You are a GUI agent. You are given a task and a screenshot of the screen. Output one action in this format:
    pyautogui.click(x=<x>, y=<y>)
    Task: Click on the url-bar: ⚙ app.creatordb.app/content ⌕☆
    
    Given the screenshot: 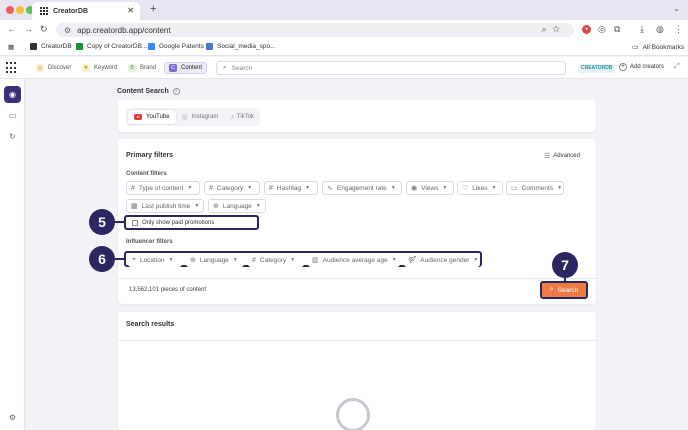 What is the action you would take?
    pyautogui.click(x=315, y=30)
    